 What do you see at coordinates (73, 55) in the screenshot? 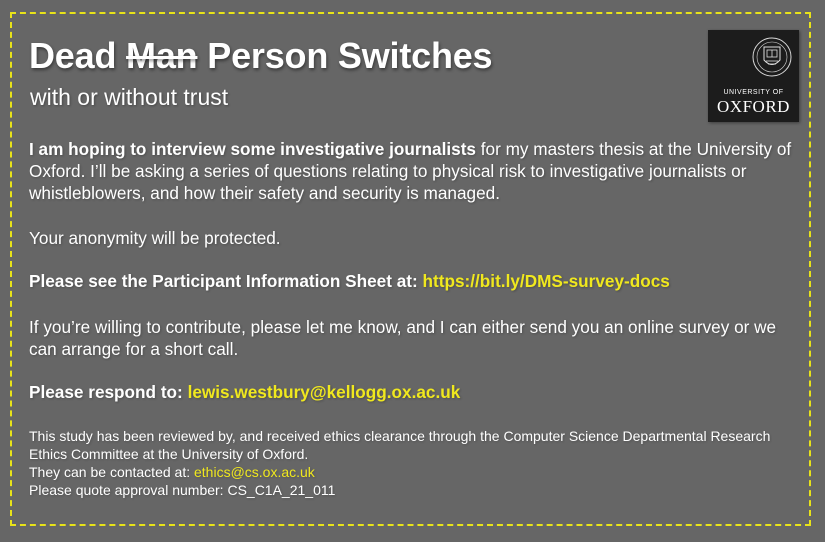
I see `title-word-dead: Dead` at bounding box center [73, 55].